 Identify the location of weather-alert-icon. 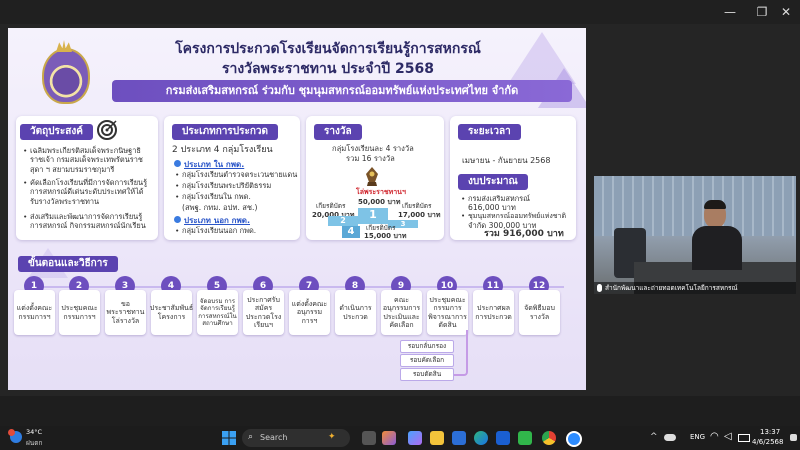
(11, 432).